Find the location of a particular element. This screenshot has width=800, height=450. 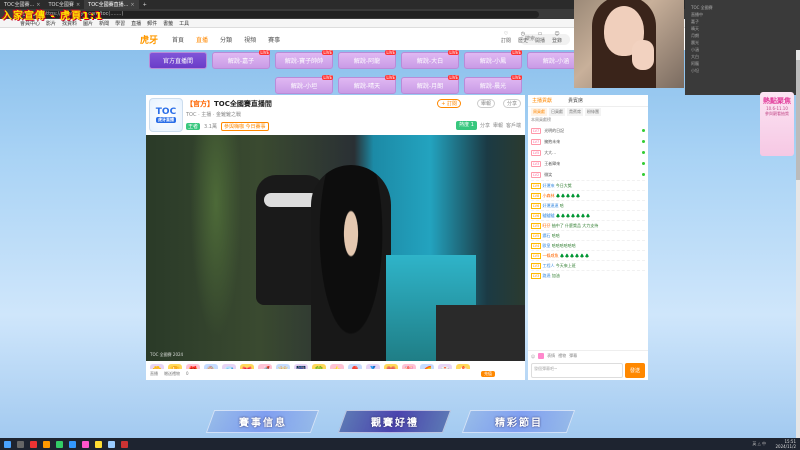

bottom-left: 直播 is located at coordinates (154, 373).